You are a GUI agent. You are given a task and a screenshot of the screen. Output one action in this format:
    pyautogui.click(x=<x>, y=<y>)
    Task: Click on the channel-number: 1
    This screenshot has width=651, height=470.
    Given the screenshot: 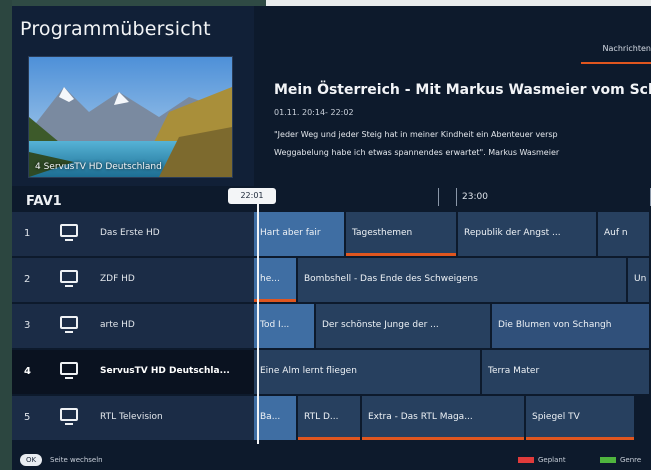 What is the action you would take?
    pyautogui.click(x=27, y=233)
    